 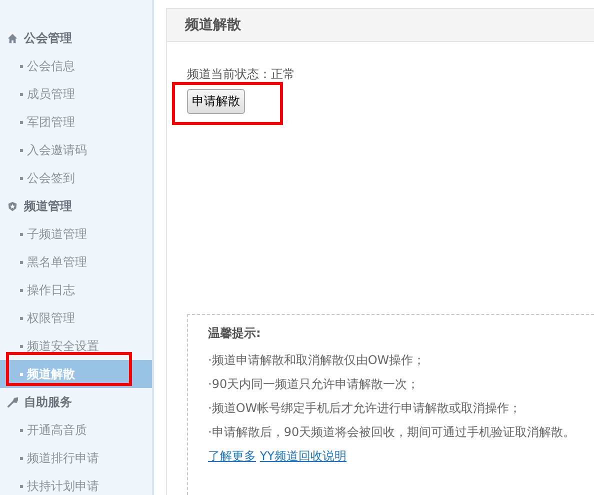 I want to click on tip-text: ·频道申请解散和取消解散仅由OW操作；, so click(x=317, y=360).